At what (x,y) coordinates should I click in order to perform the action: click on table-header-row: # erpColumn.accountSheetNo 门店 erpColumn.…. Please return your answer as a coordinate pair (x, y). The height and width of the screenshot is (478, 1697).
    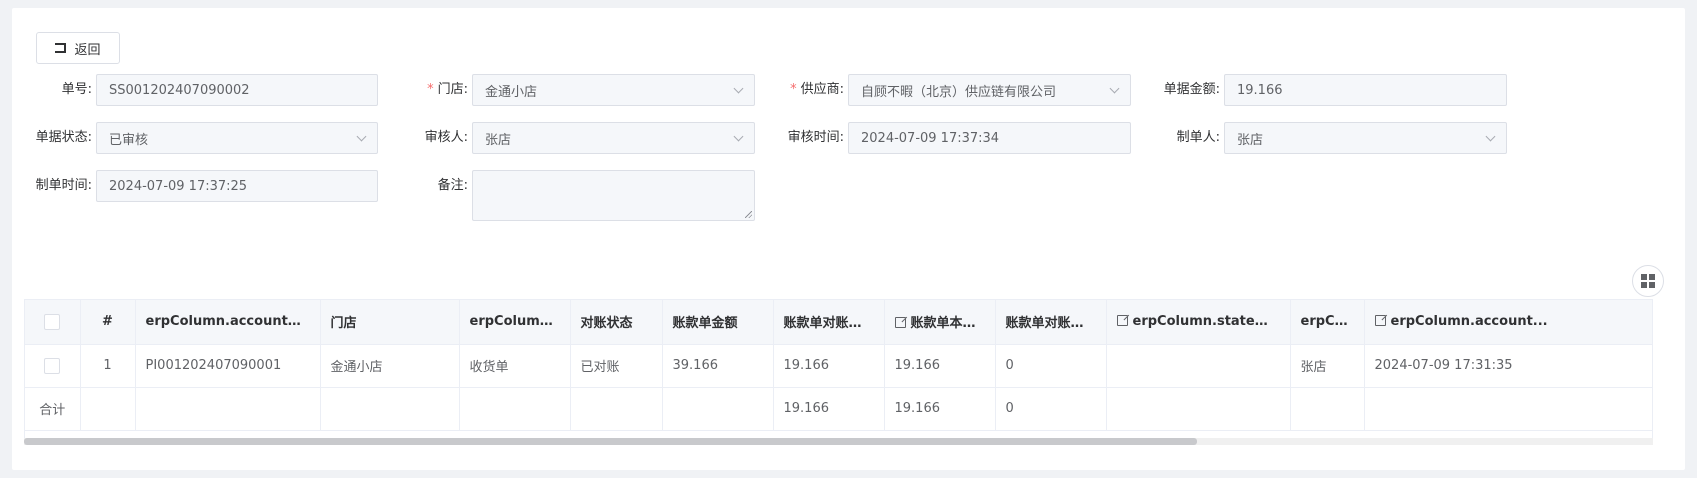
    Looking at the image, I should click on (838, 322).